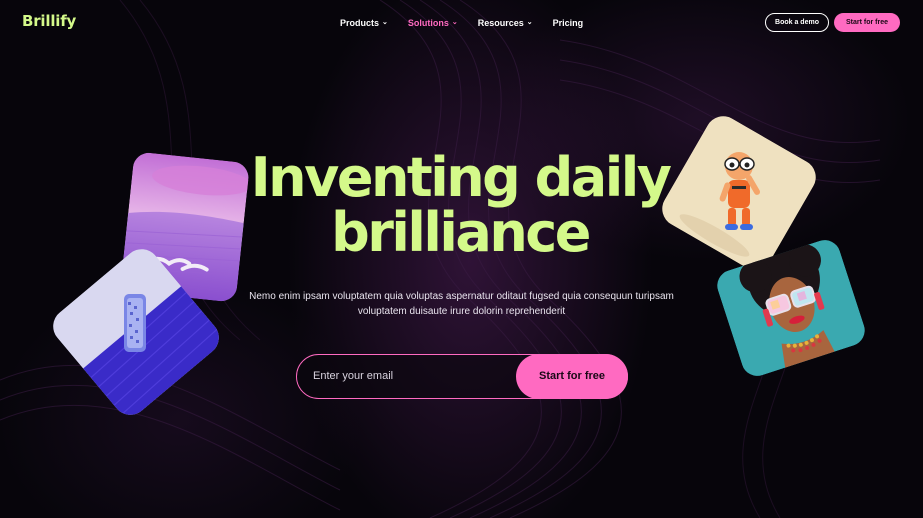 The height and width of the screenshot is (518, 923). What do you see at coordinates (572, 376) in the screenshot?
I see `start-free-hero-button: Start for free` at bounding box center [572, 376].